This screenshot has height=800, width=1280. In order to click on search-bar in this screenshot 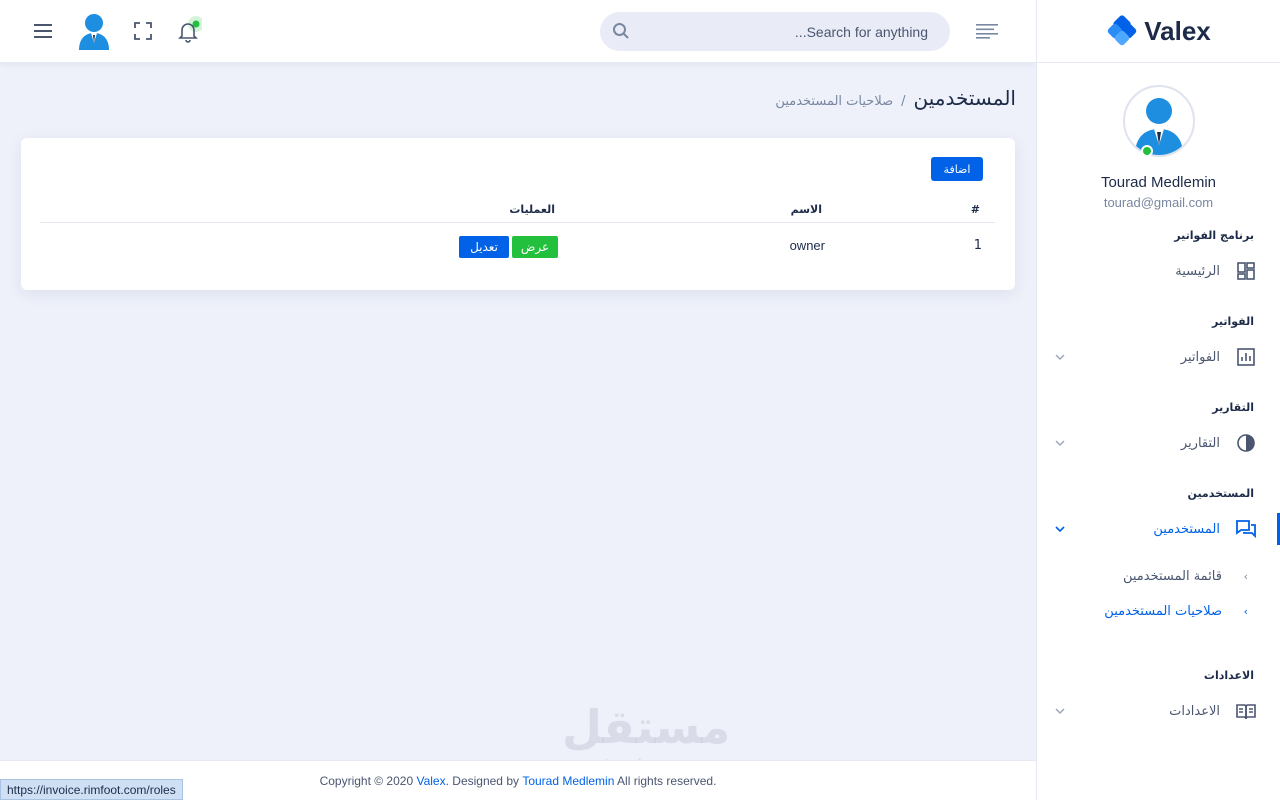, I will do `click(775, 31)`.